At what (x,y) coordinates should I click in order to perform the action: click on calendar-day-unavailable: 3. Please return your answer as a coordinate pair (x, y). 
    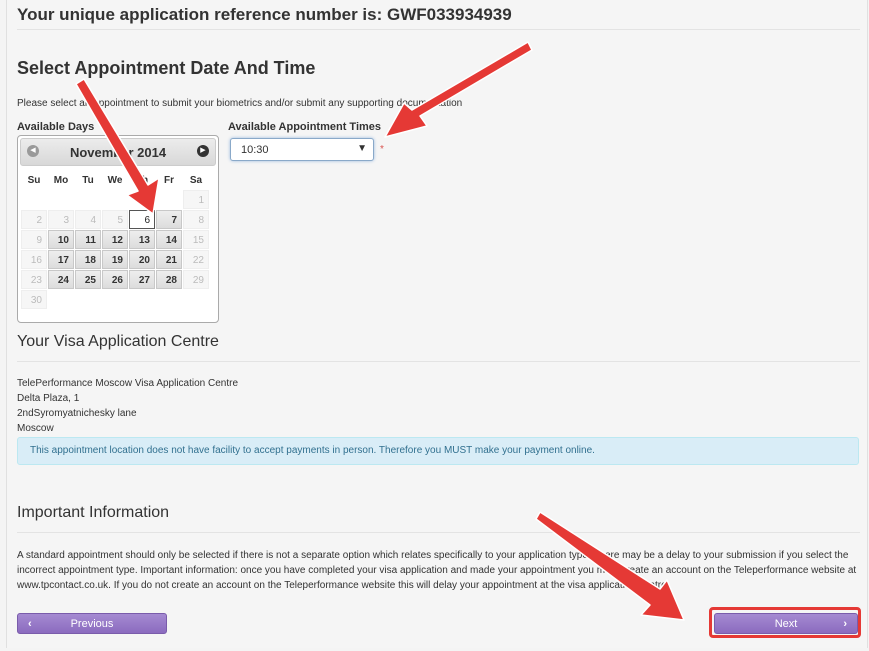
    Looking at the image, I should click on (61, 219).